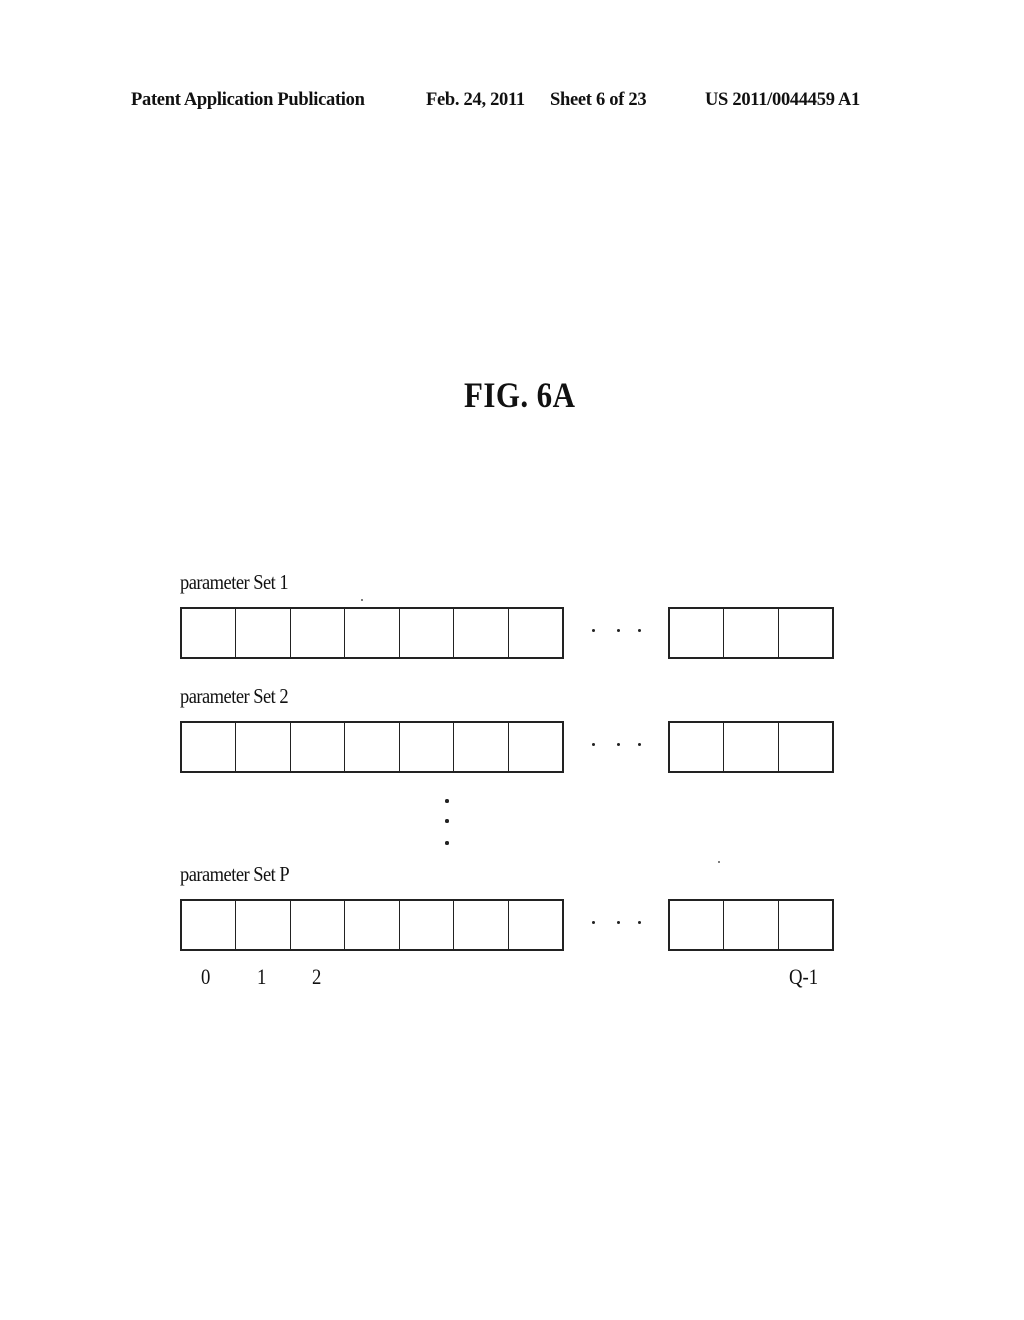  I want to click on index-label: Q-1, so click(804, 976).